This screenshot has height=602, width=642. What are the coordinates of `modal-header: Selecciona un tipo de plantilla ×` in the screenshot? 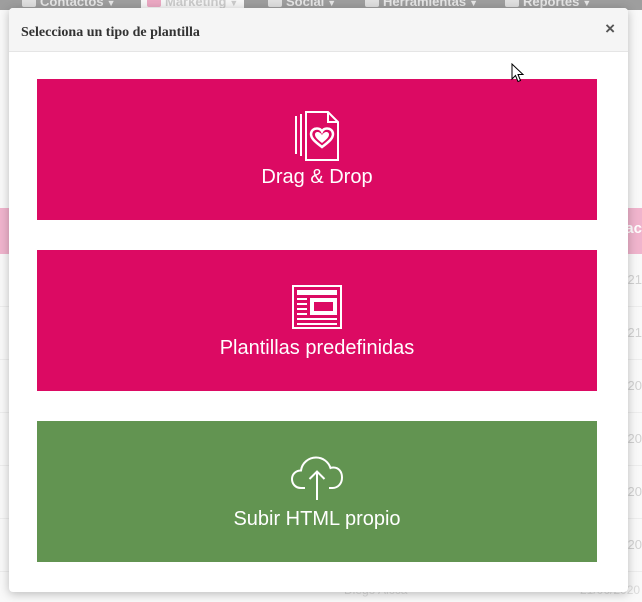 It's located at (318, 30).